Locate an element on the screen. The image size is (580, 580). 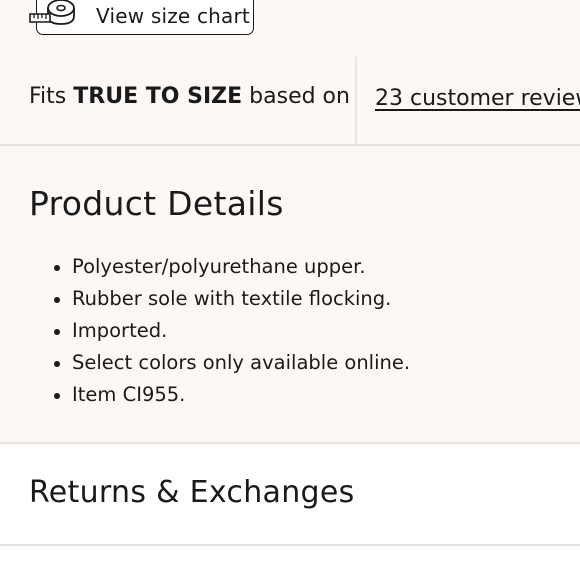
fit-emphasis: TRUE TO SIZE is located at coordinates (158, 96).